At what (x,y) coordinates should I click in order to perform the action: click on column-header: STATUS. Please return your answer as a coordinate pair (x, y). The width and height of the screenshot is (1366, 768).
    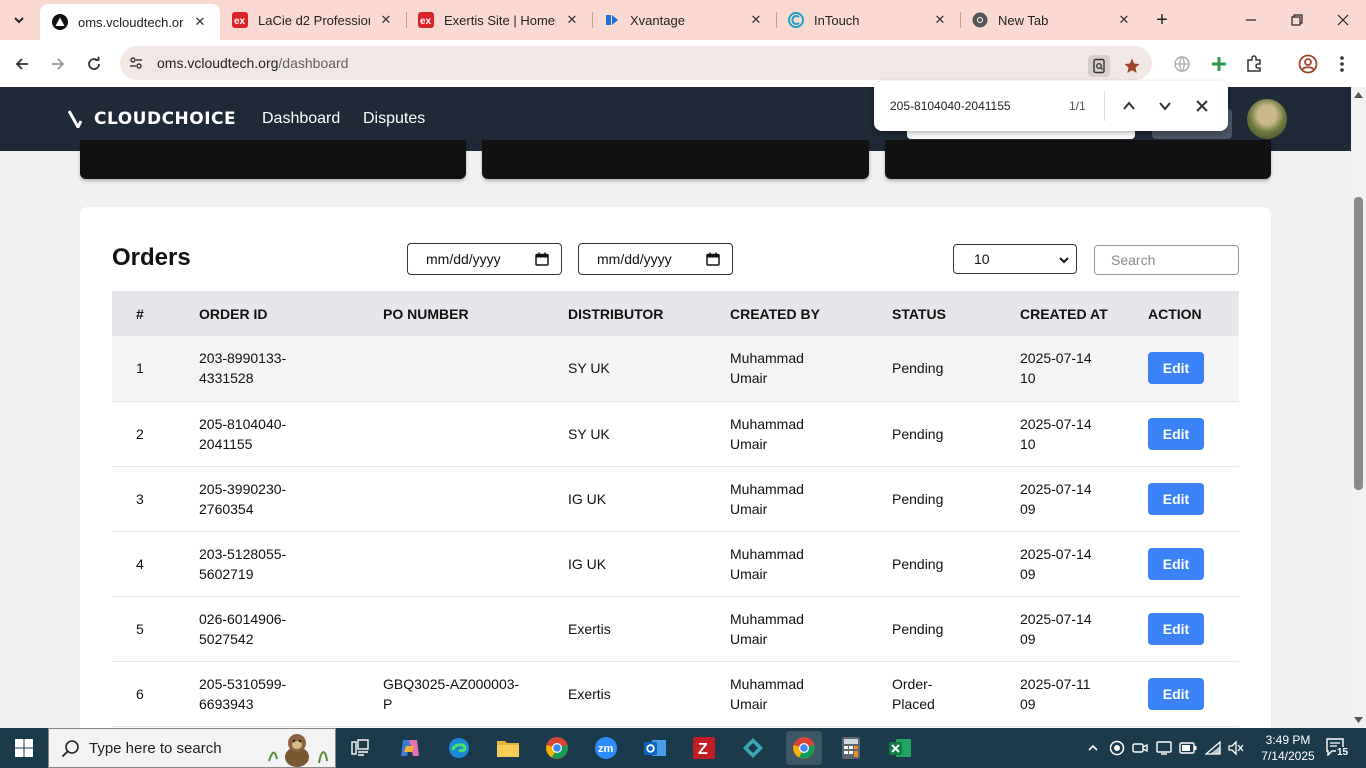
    Looking at the image, I should click on (956, 313).